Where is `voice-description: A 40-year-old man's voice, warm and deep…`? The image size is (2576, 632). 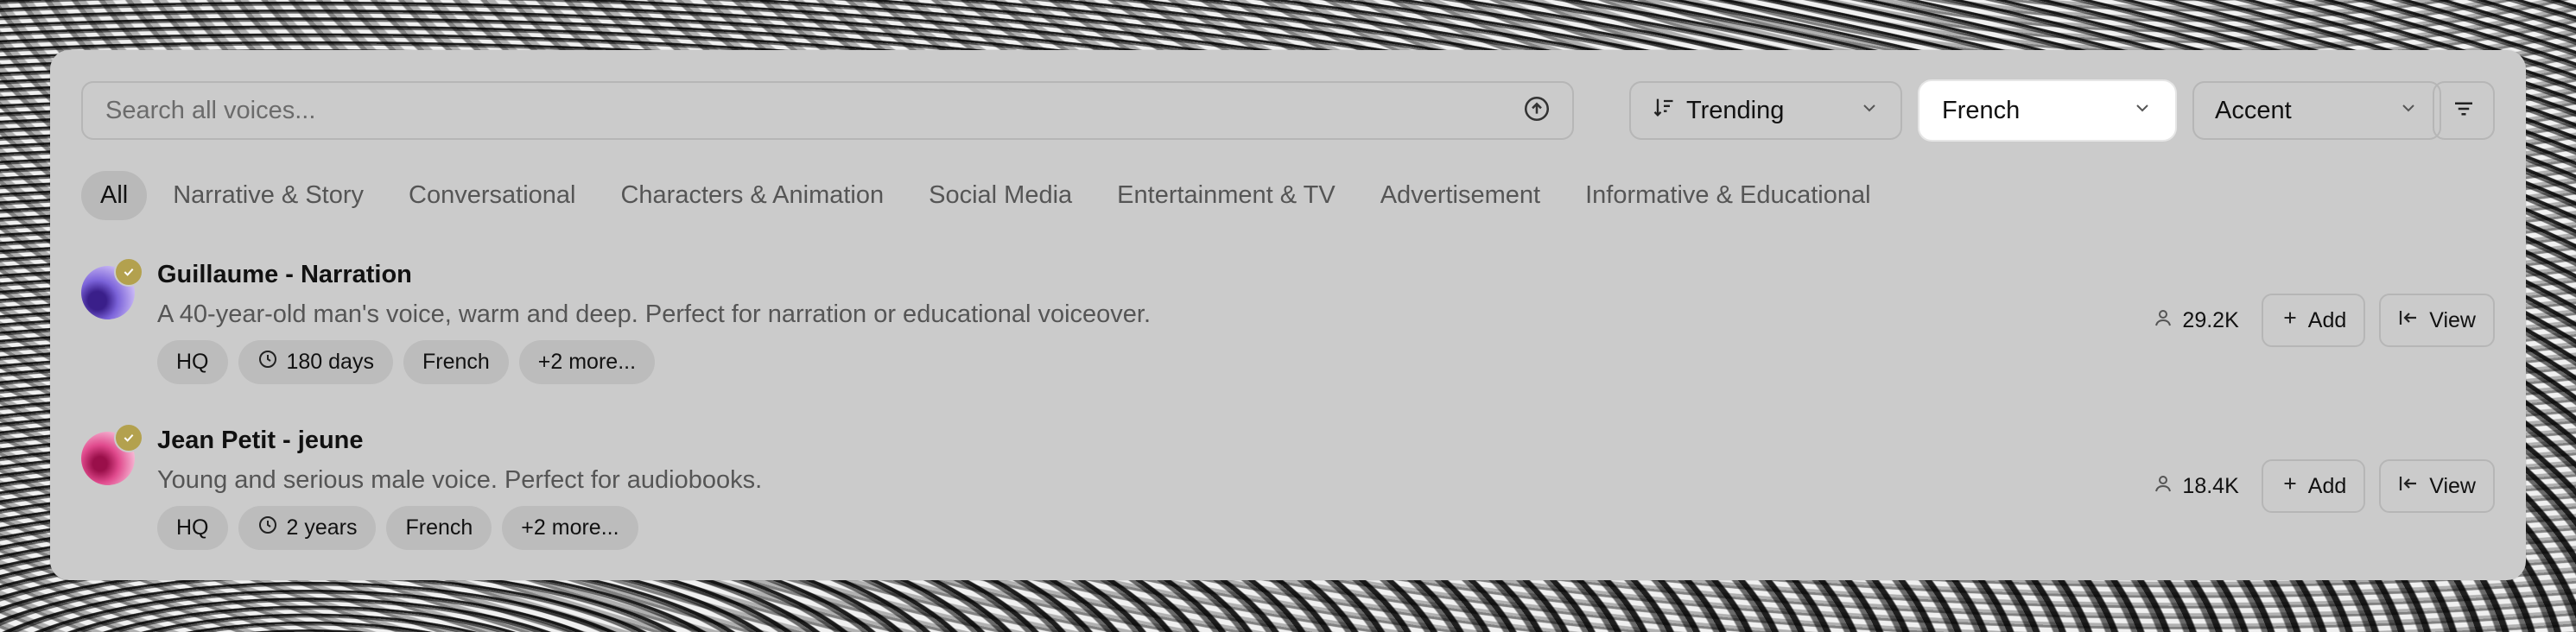
voice-description: A 40-year-old man's voice, warm and deep… is located at coordinates (654, 314).